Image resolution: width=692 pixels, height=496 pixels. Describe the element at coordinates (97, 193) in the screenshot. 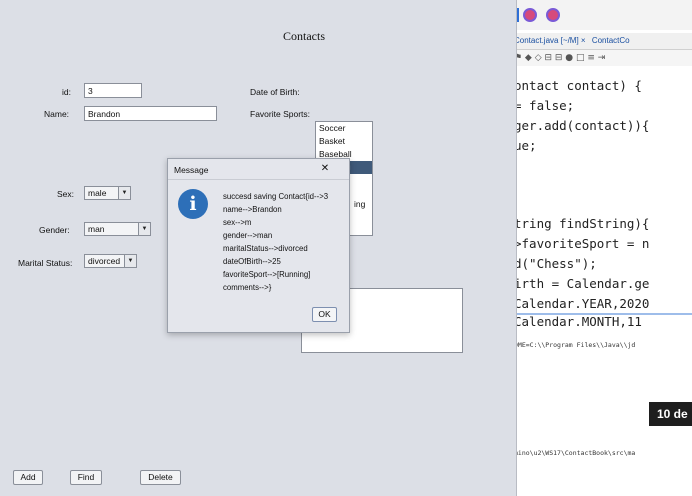

I see `sex-combo-value: male` at that location.